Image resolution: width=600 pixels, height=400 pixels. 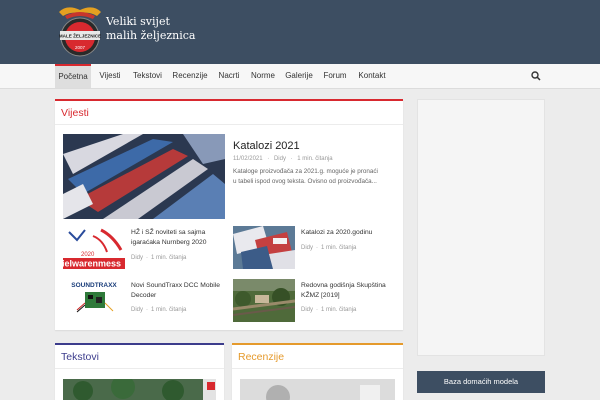 I want to click on recenzije-panel: Recenzije, so click(x=317, y=371).